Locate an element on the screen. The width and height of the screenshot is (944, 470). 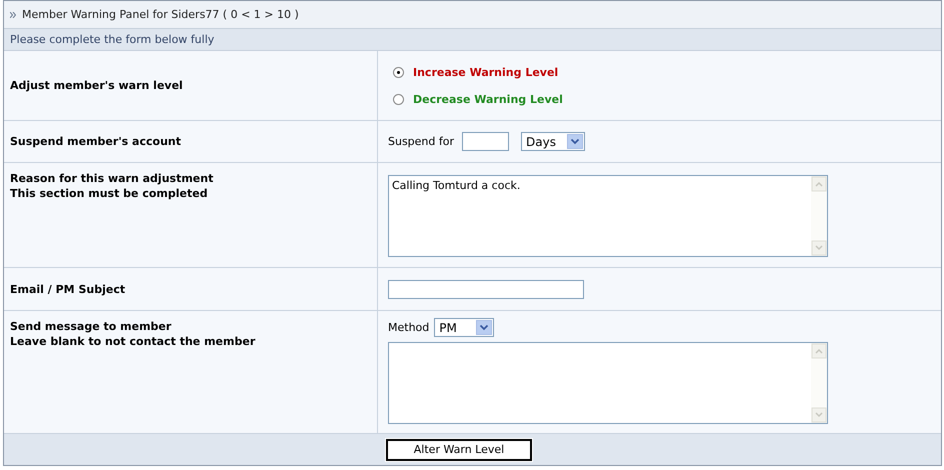
field-label: Email / PM Subject is located at coordinates (68, 289).